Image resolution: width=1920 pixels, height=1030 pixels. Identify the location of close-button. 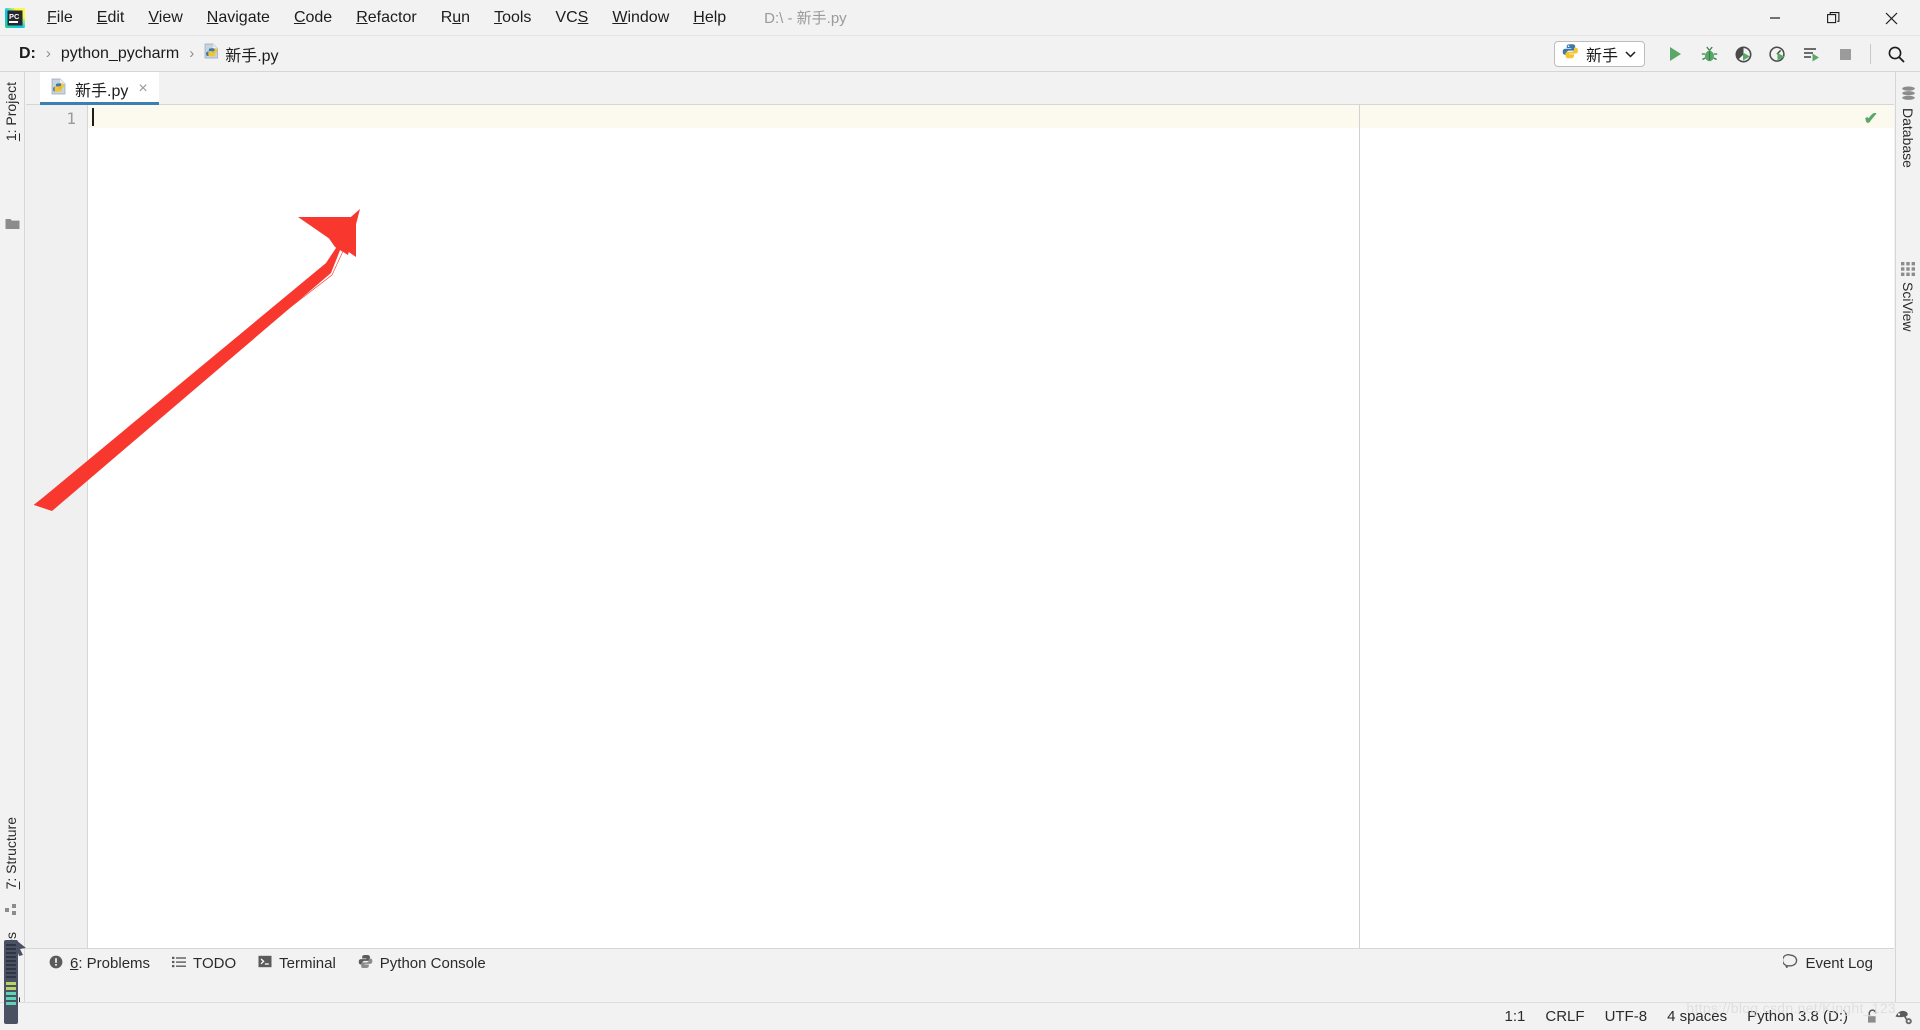
(1891, 18).